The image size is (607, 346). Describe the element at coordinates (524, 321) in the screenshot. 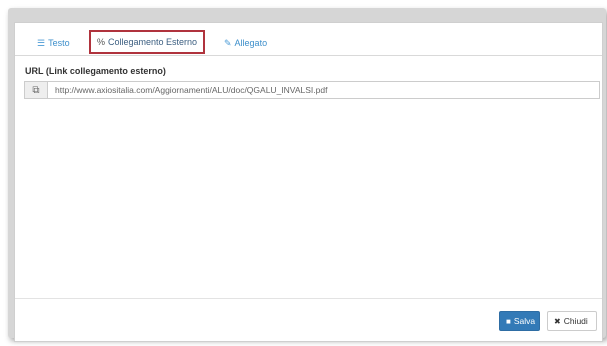

I see `save-button-label: Salva` at that location.